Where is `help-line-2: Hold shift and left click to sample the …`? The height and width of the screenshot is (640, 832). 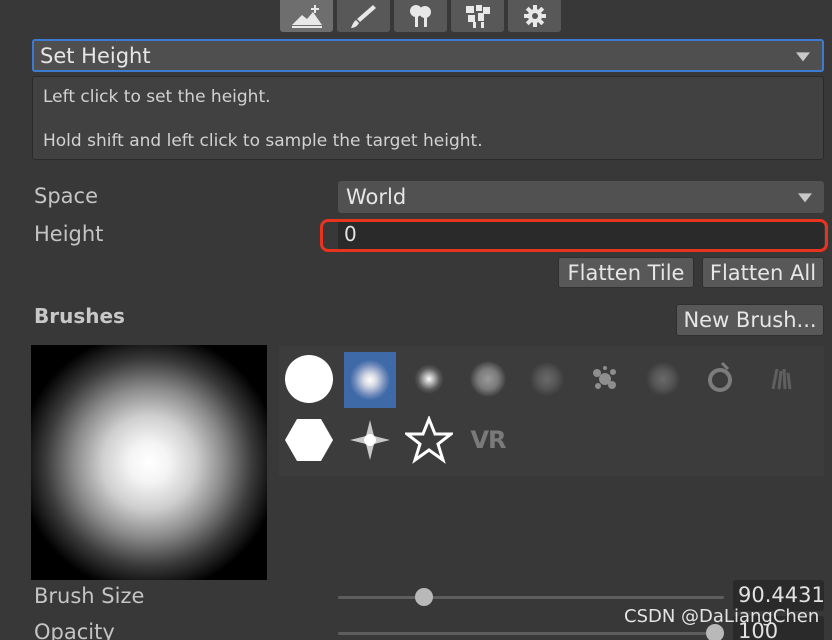
help-line-2: Hold shift and left click to sample the … is located at coordinates (263, 141).